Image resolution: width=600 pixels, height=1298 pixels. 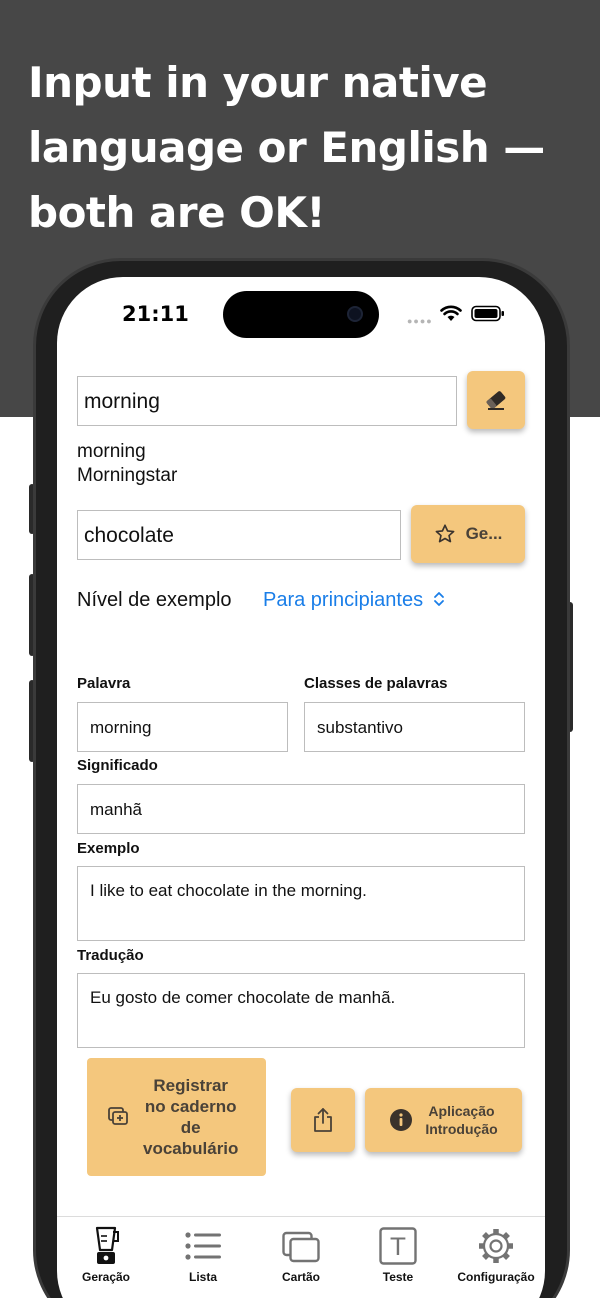 What do you see at coordinates (461, 1129) in the screenshot?
I see `intro-line-2: Introdução` at bounding box center [461, 1129].